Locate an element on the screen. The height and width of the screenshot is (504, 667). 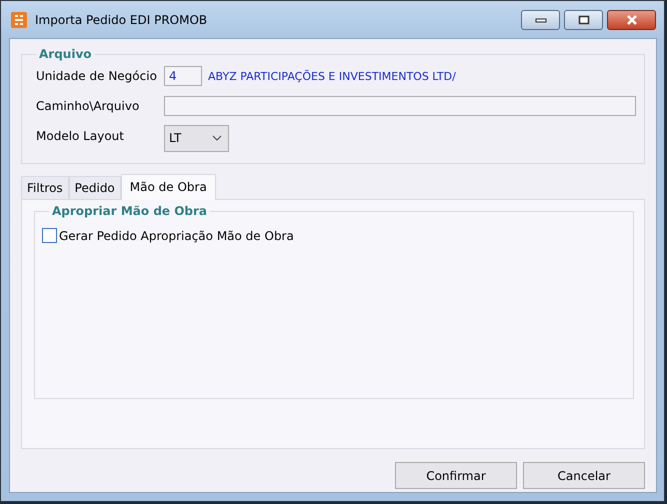
field-label: Unidade de Negócio is located at coordinates (97, 76).